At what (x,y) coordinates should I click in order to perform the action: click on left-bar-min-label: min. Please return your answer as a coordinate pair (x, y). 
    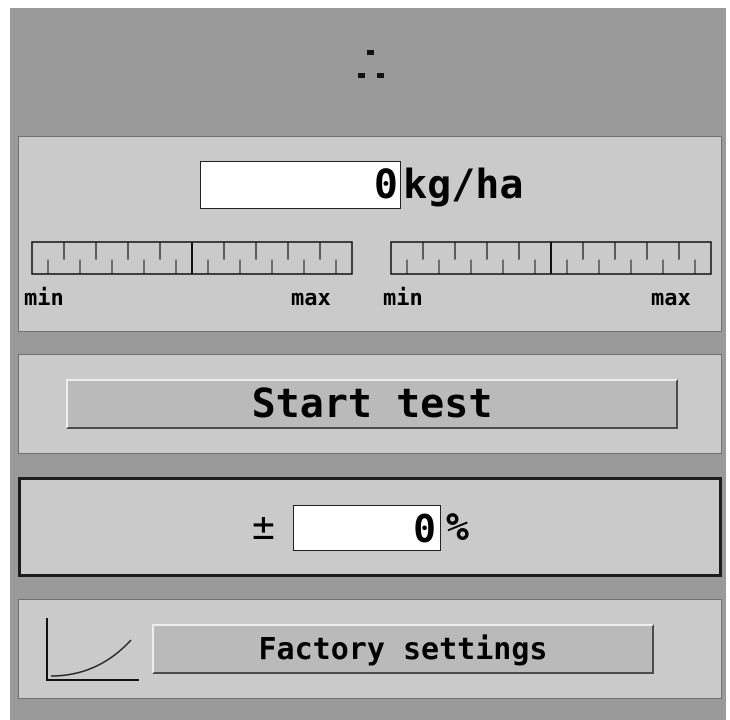
    Looking at the image, I should click on (44, 298).